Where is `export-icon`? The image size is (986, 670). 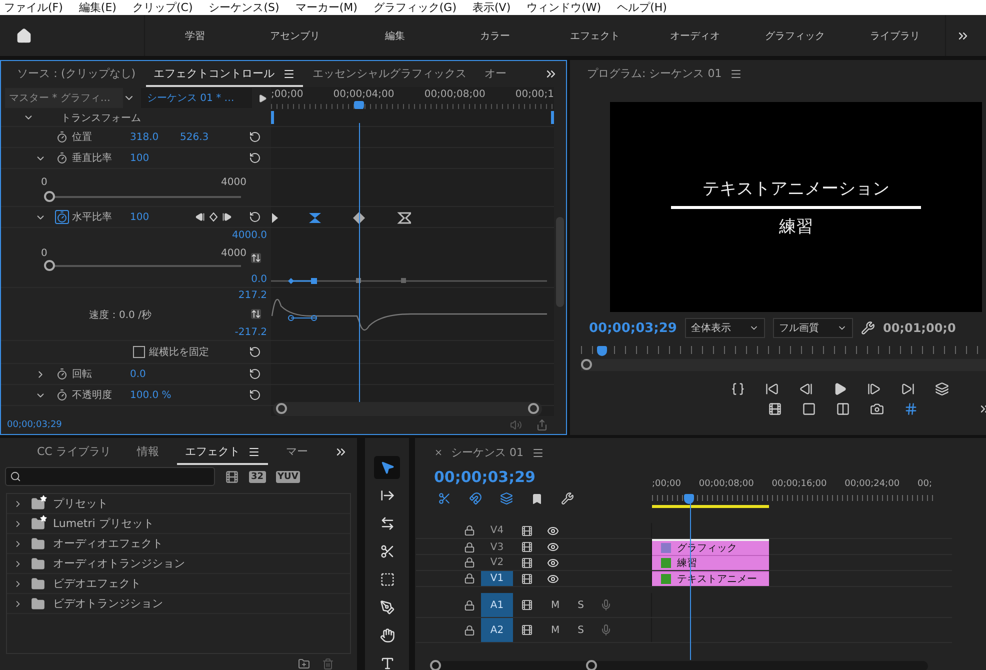
export-icon is located at coordinates (542, 425).